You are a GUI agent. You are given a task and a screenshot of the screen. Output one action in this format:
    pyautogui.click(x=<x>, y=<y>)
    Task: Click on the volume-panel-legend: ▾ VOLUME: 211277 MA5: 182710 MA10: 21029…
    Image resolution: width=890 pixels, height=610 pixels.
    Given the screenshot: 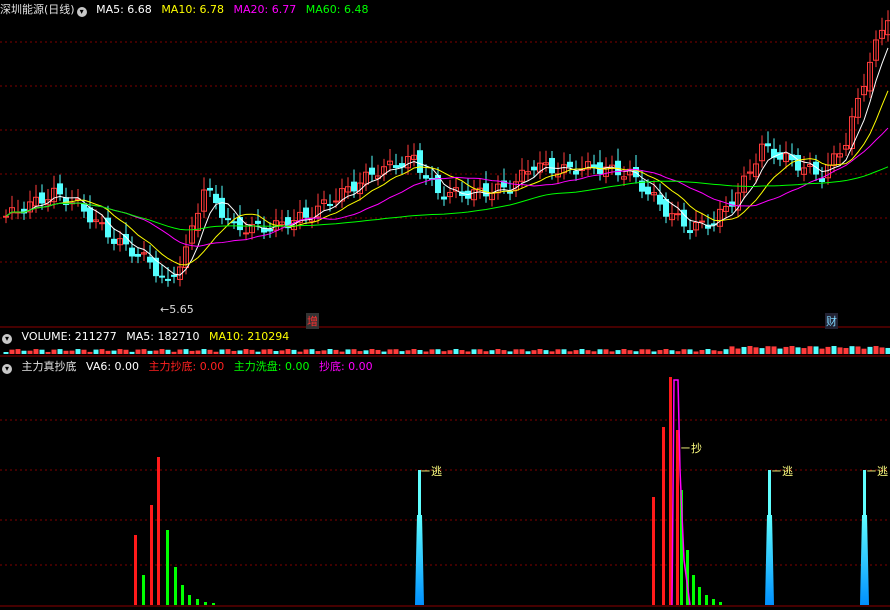 What is the action you would take?
    pyautogui.click(x=147, y=337)
    